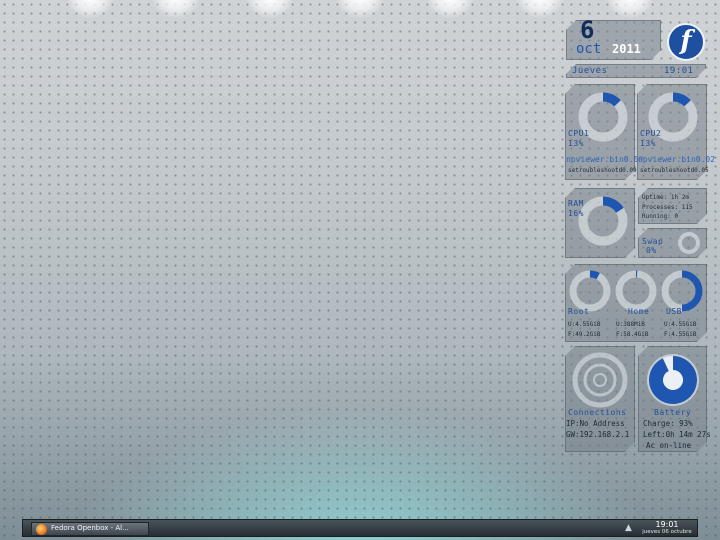 This screenshot has height=540, width=720. I want to click on battery-charge-text: Charge: 93%, so click(668, 423).